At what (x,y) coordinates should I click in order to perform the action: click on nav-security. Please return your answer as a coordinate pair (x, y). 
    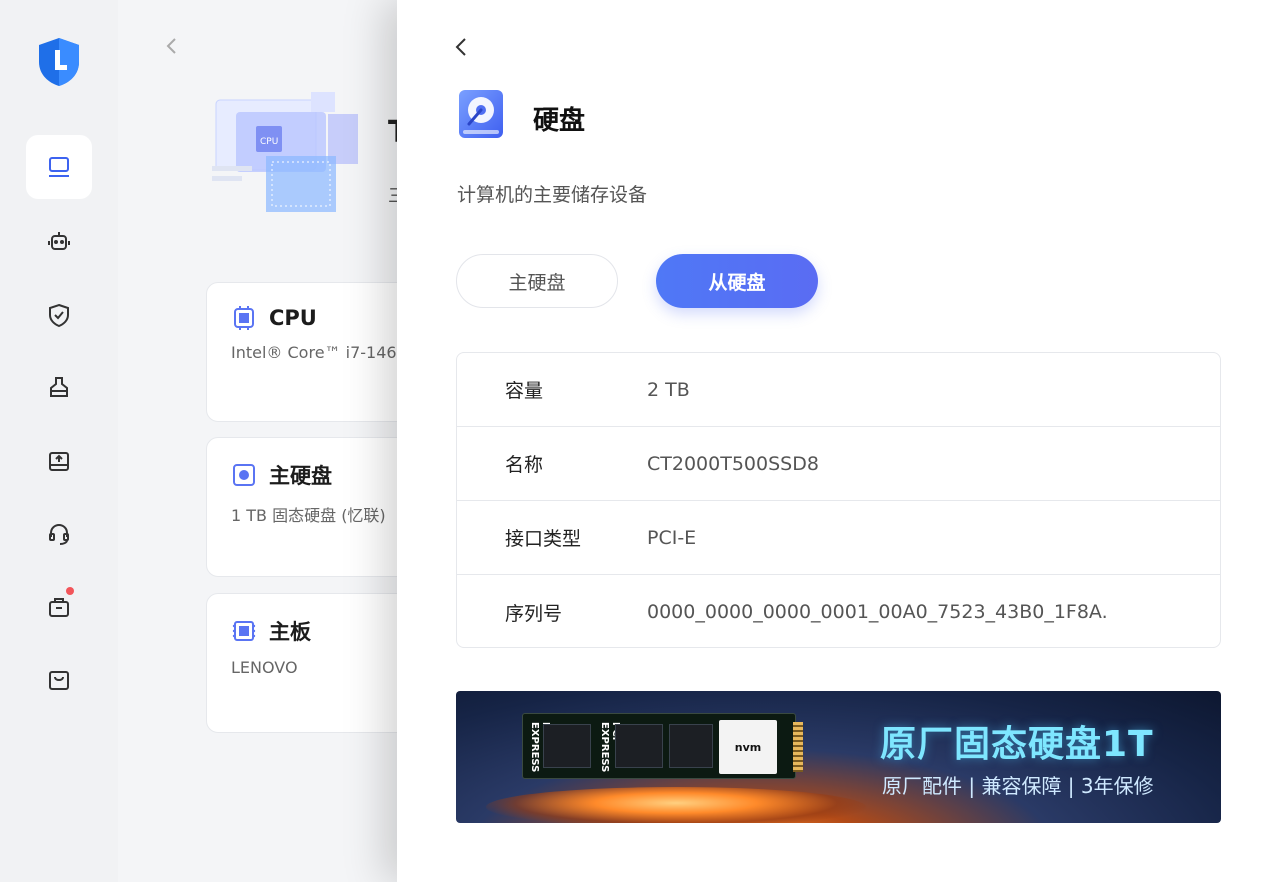
    Looking at the image, I should click on (59, 315).